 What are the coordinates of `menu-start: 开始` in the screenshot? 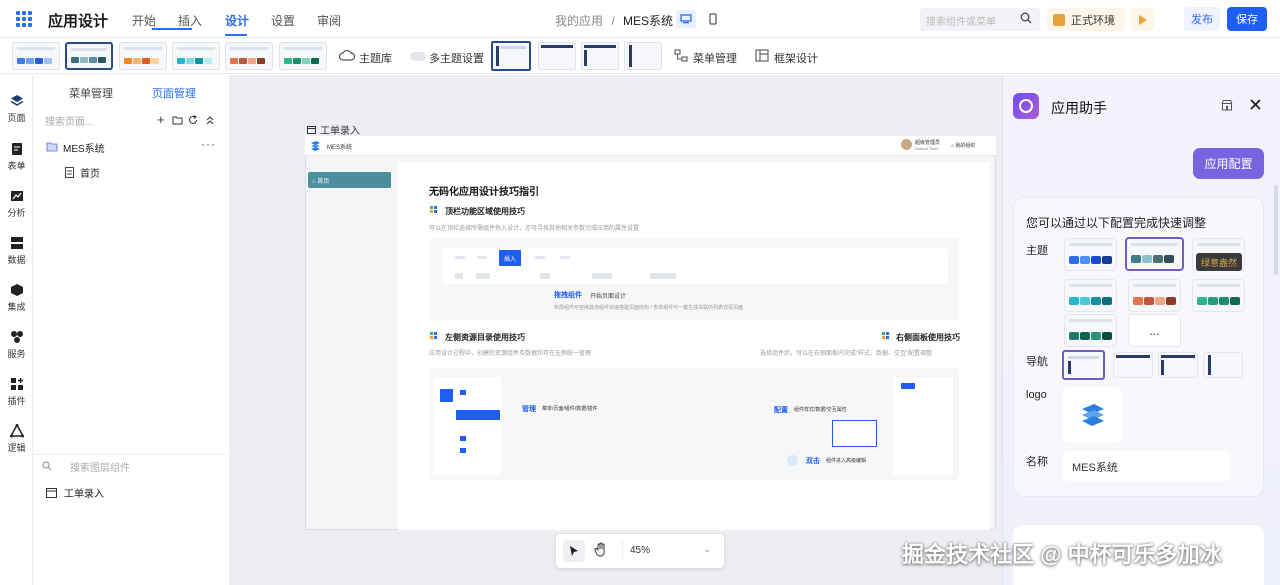 It's located at (144, 20).